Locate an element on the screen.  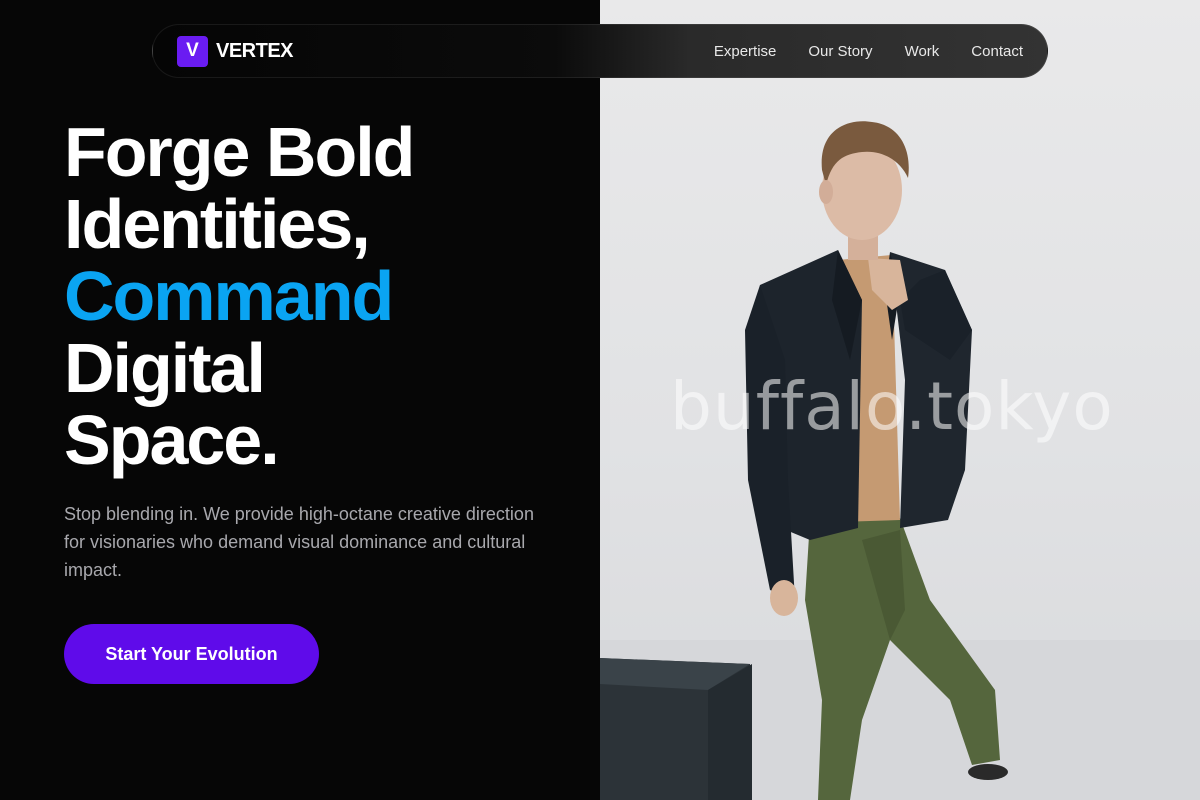
hero-title-line: Space. is located at coordinates (172, 440).